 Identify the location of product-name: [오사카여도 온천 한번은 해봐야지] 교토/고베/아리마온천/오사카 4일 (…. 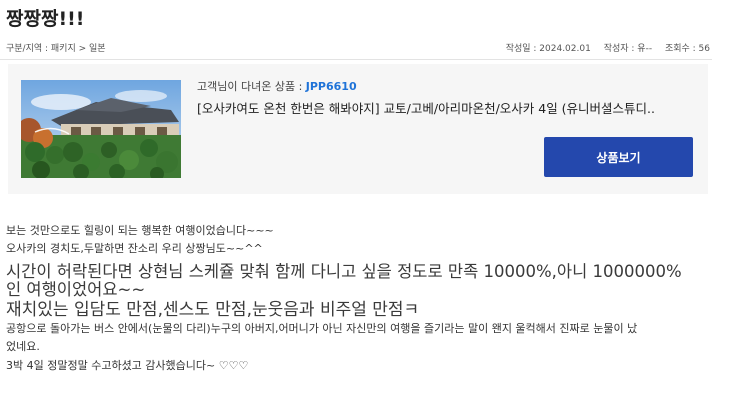
(442, 107).